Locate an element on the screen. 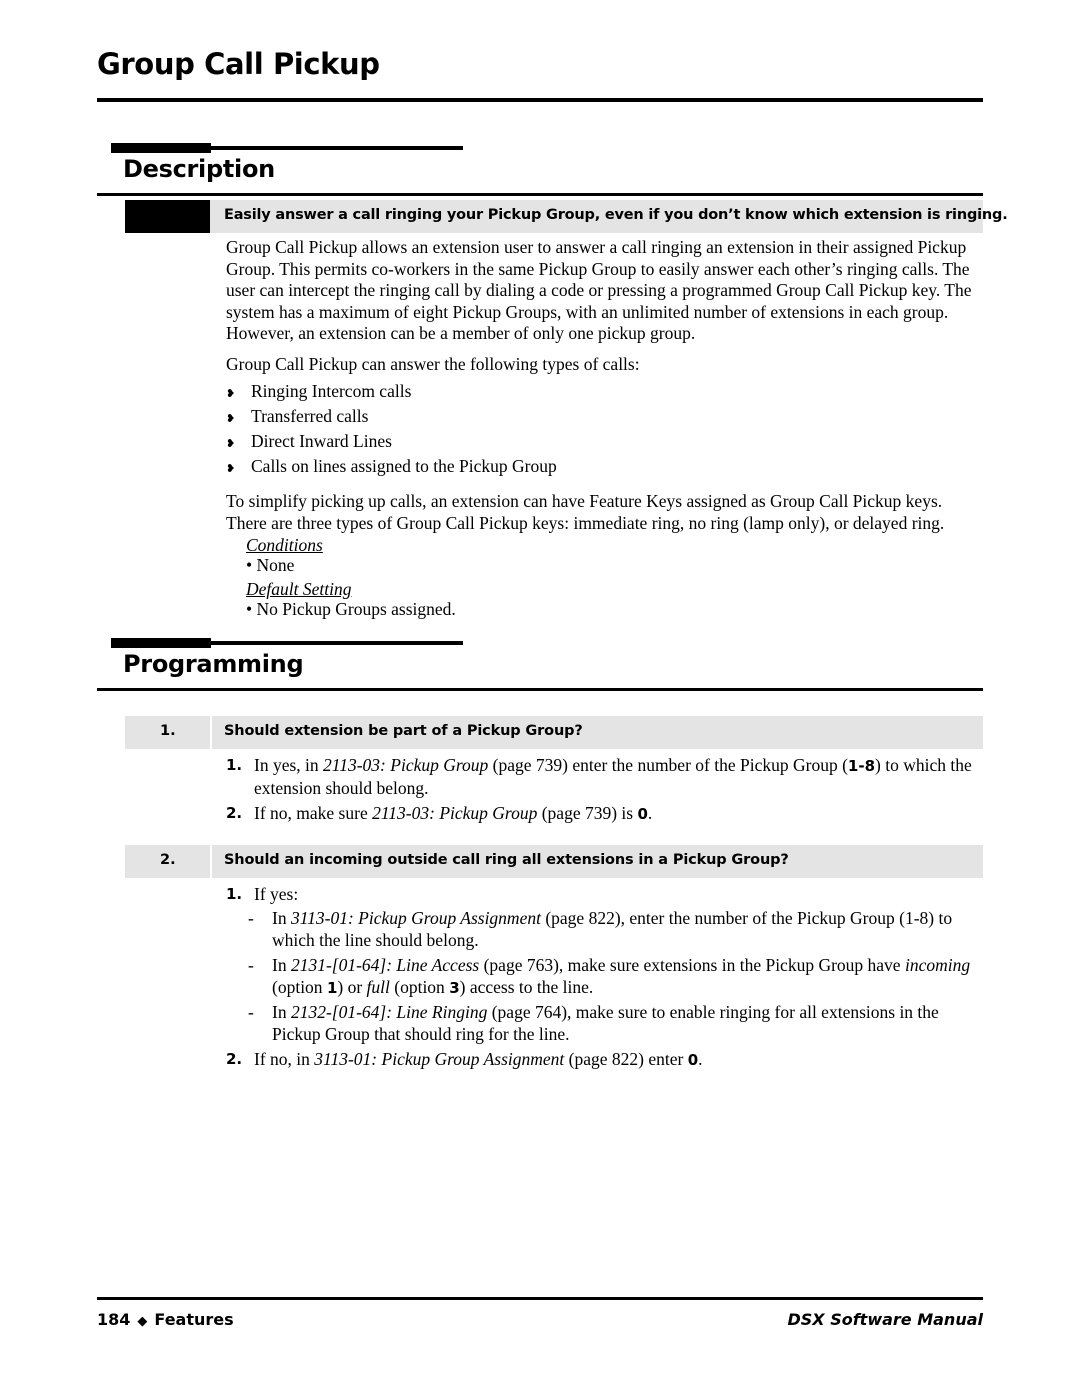 The image size is (1080, 1397). callout-black-box is located at coordinates (167, 216).